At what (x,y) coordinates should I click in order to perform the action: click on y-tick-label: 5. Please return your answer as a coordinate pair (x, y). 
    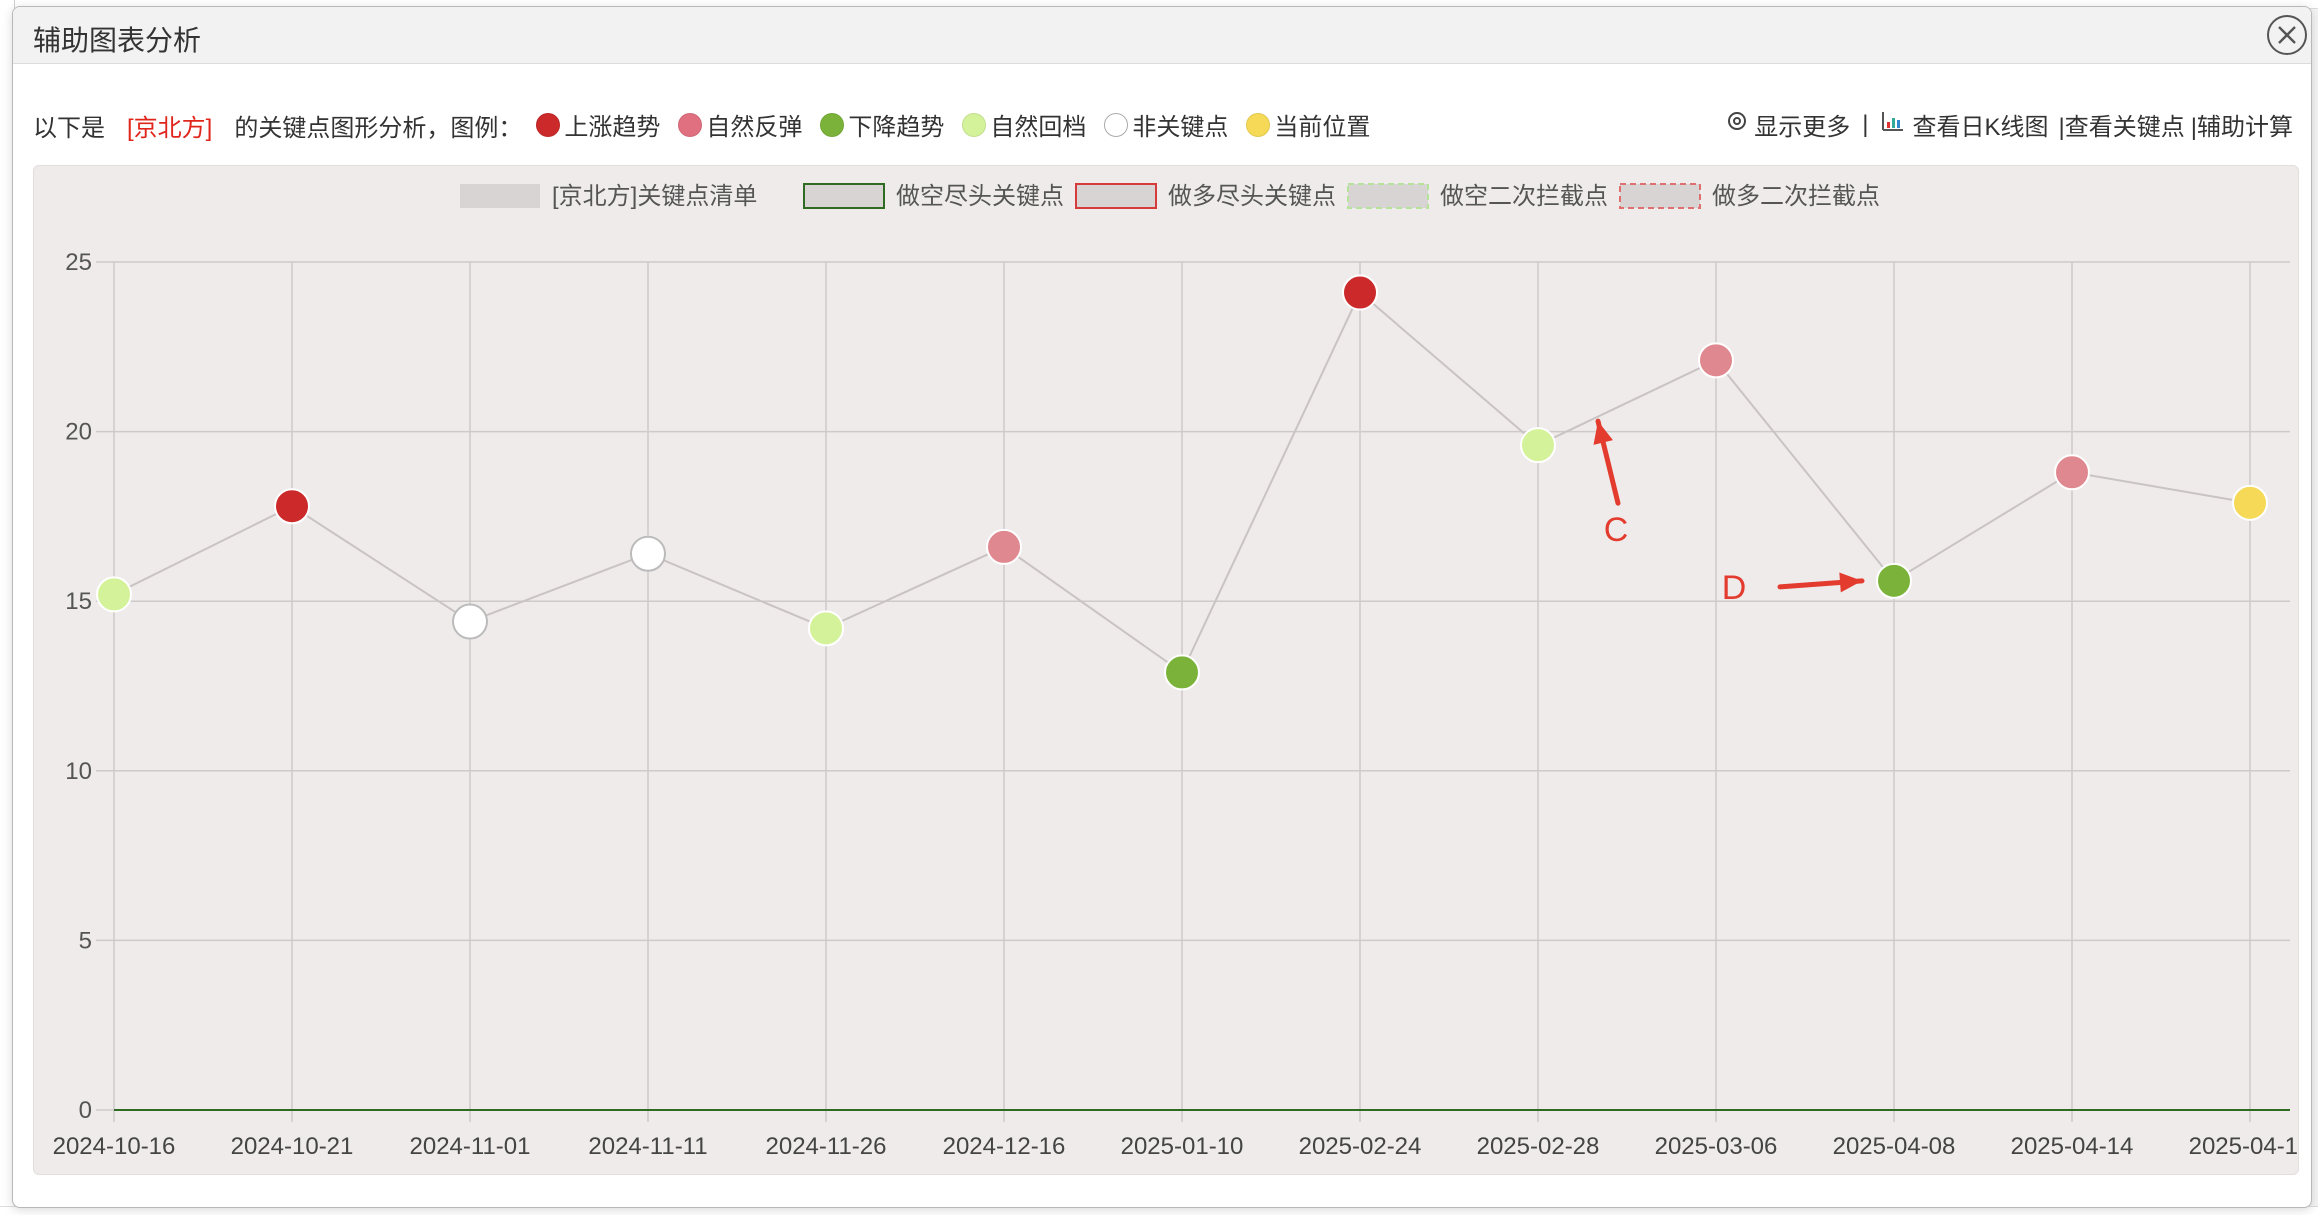
    Looking at the image, I should click on (85, 940).